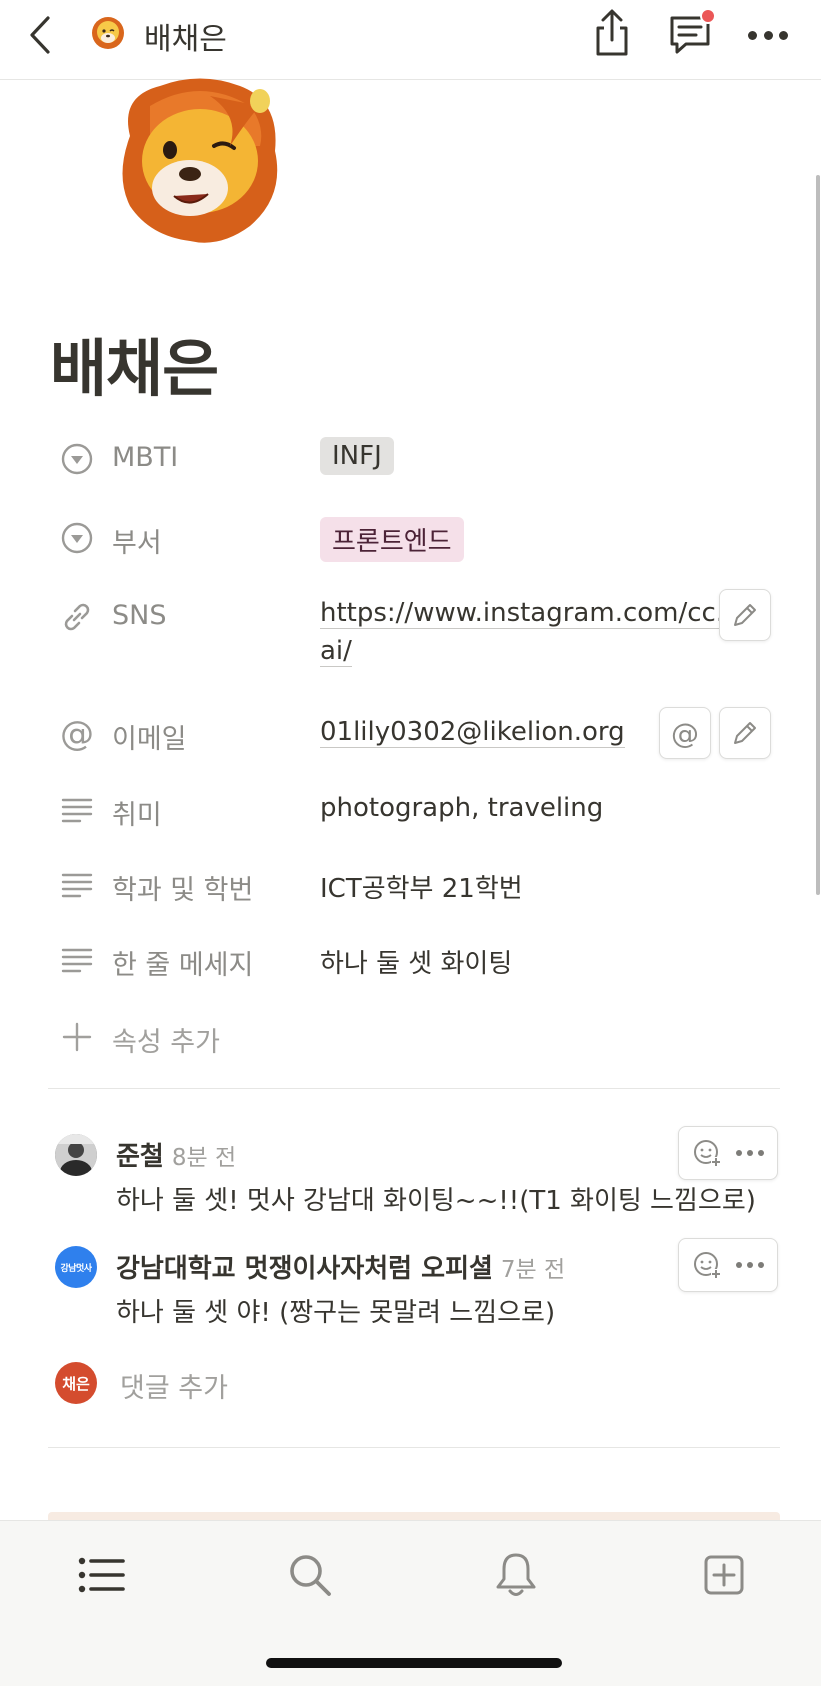 The image size is (821, 1686). I want to click on email-link: 01lily0302@likelion.org, so click(472, 732).